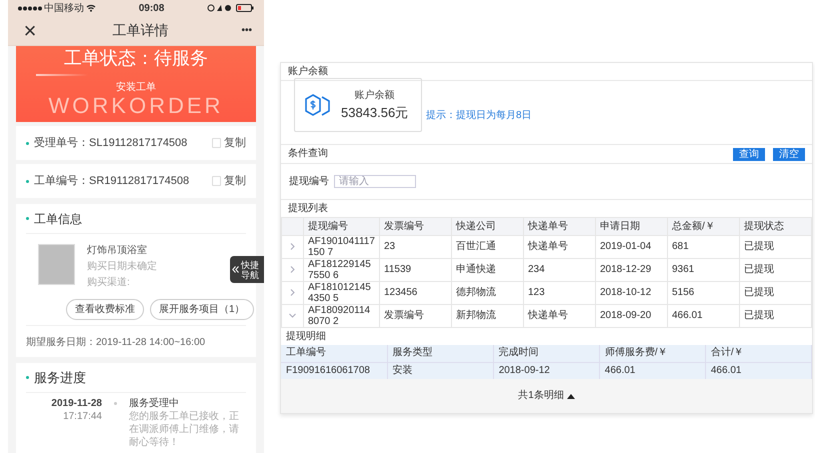  I want to click on battery-icon, so click(245, 8).